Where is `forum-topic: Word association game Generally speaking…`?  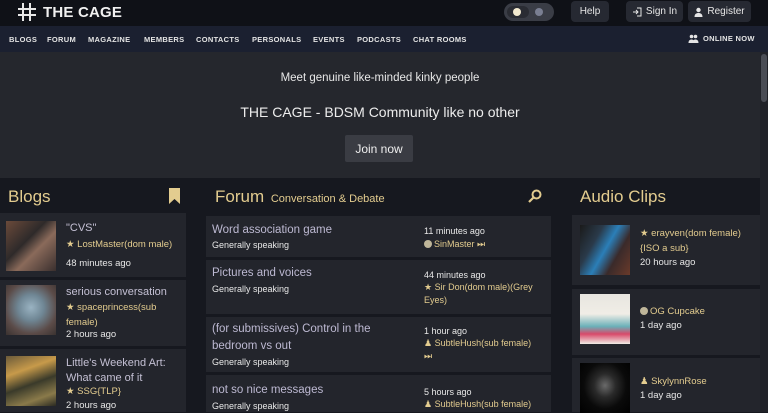 forum-topic: Word association game Generally speaking… is located at coordinates (378, 236).